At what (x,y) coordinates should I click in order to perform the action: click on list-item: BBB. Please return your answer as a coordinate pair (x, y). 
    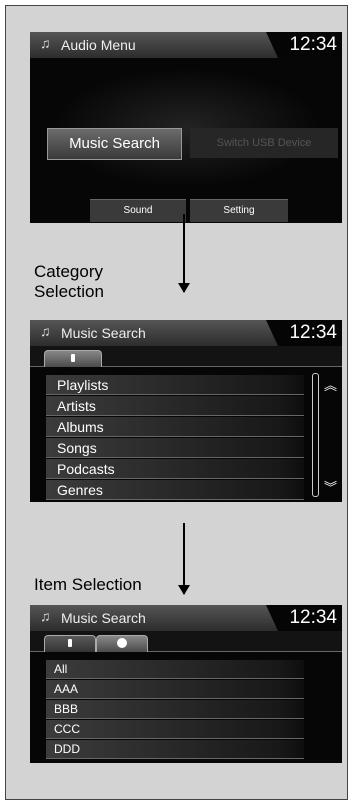
    Looking at the image, I should click on (175, 709).